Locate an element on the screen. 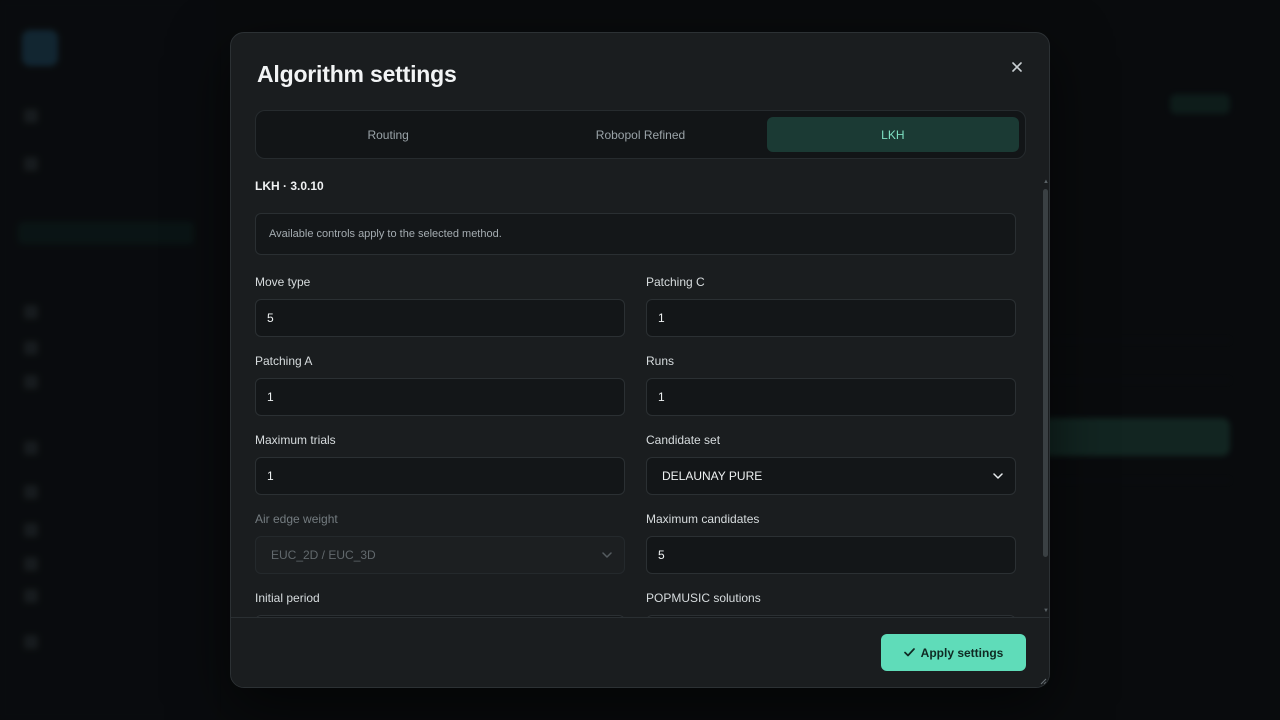 This screenshot has height=720, width=1280. popmusic-solutions-label: POPMUSIC solutions is located at coordinates (703, 598).